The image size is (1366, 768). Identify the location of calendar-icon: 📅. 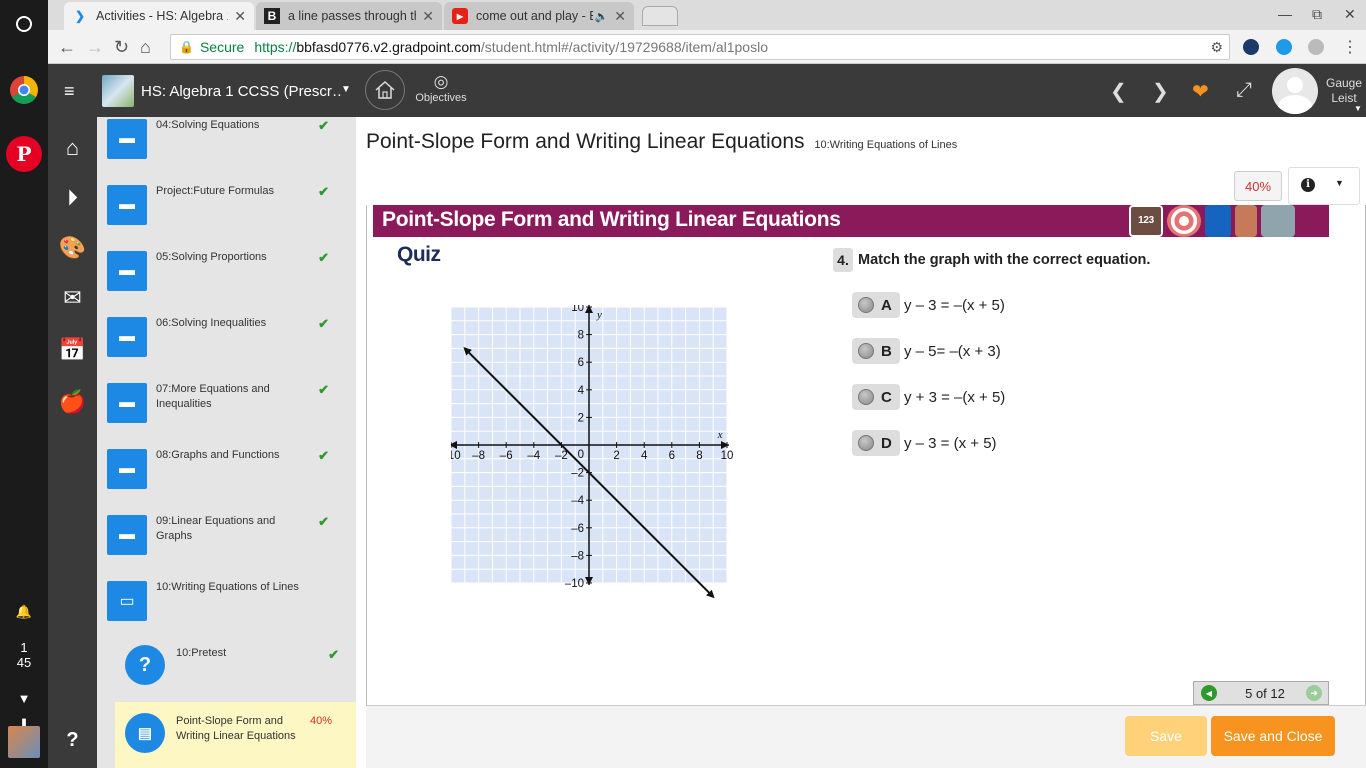
(72, 350).